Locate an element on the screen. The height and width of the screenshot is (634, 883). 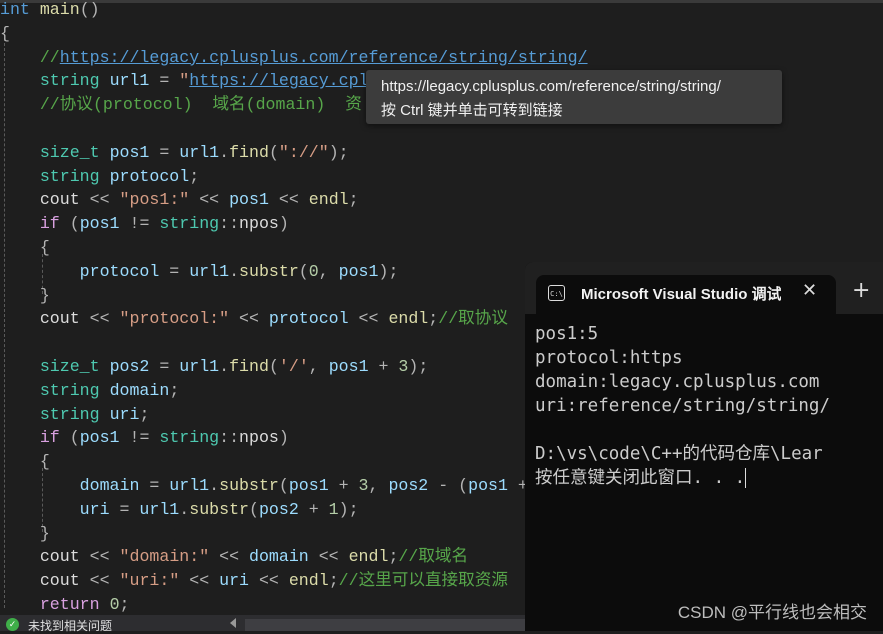
string-literal: '/' is located at coordinates (293, 366).